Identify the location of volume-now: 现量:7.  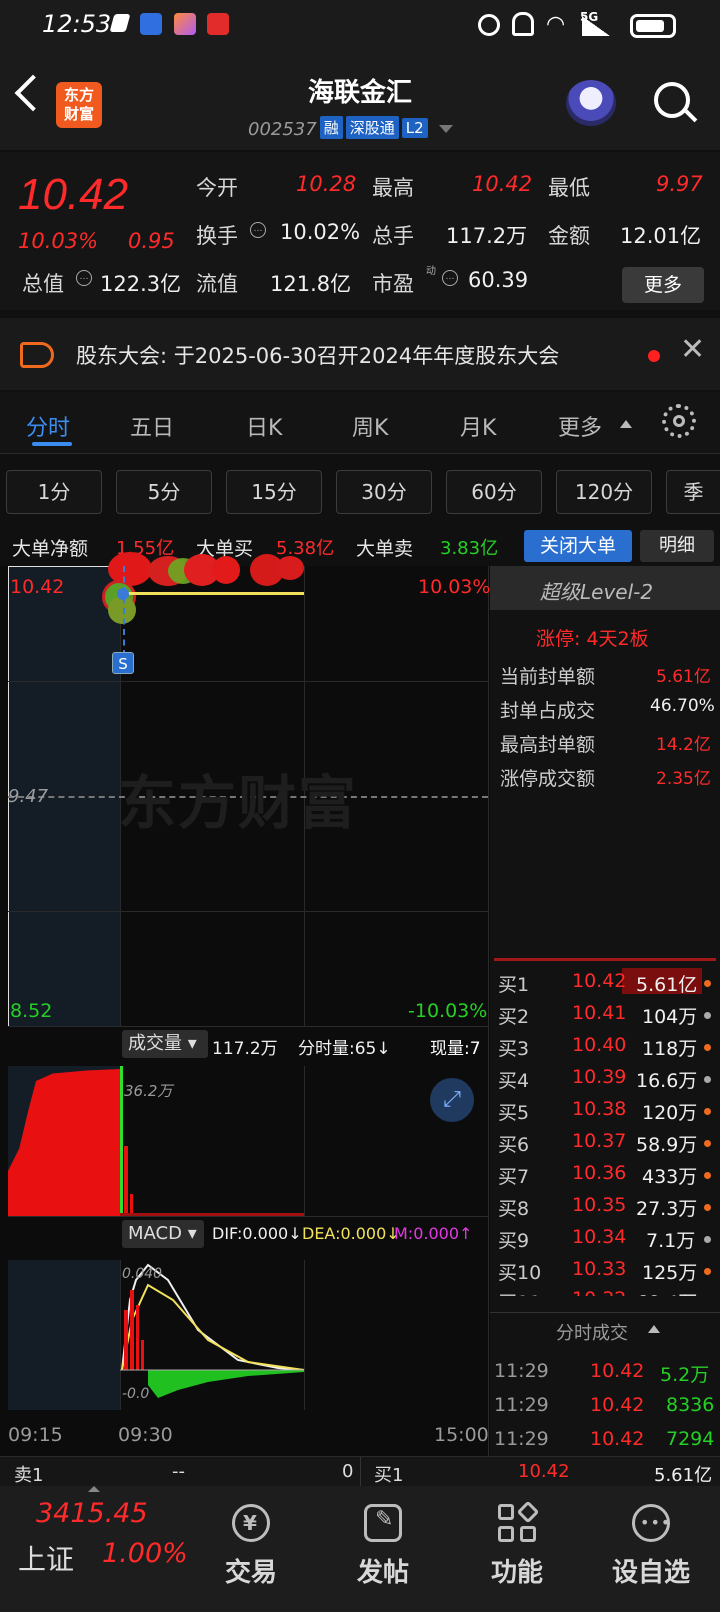
(455, 1046).